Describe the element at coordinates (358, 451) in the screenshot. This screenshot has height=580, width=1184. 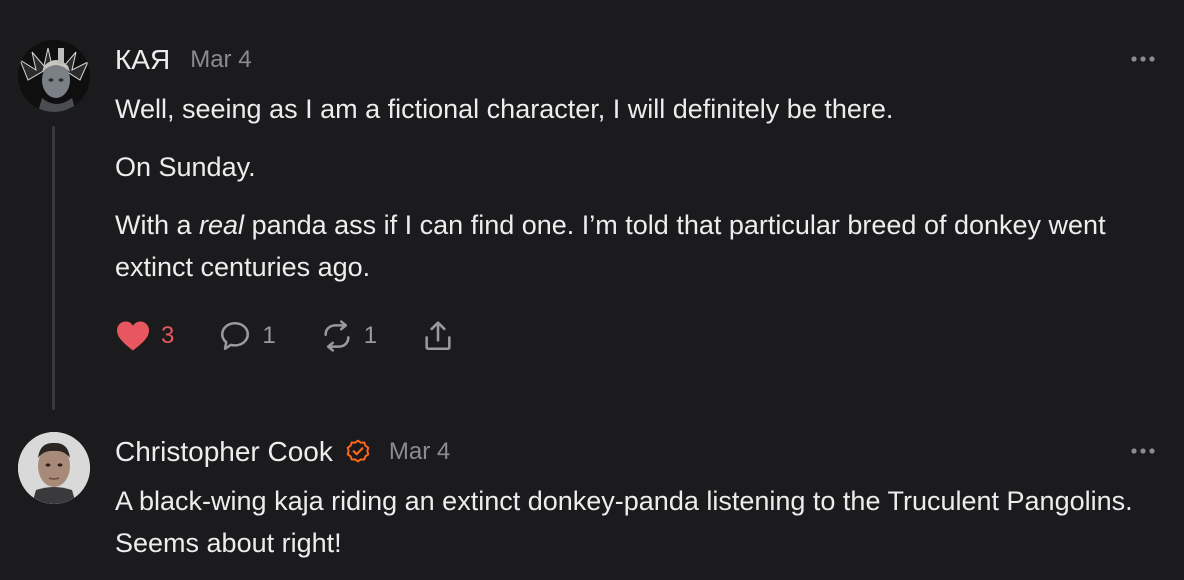
I see `verified-badge-icon` at that location.